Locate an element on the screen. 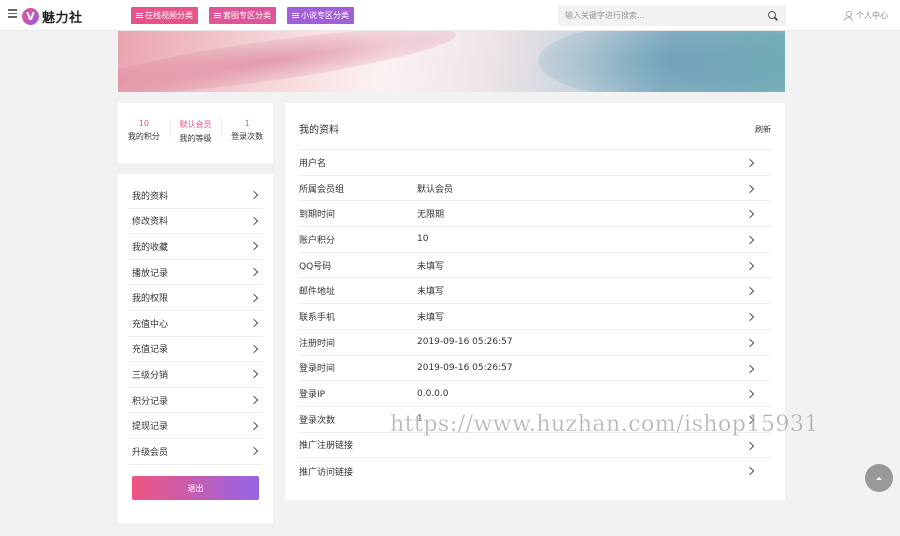 Image resolution: width=900 pixels, height=536 pixels. back-to-top-button is located at coordinates (879, 478).